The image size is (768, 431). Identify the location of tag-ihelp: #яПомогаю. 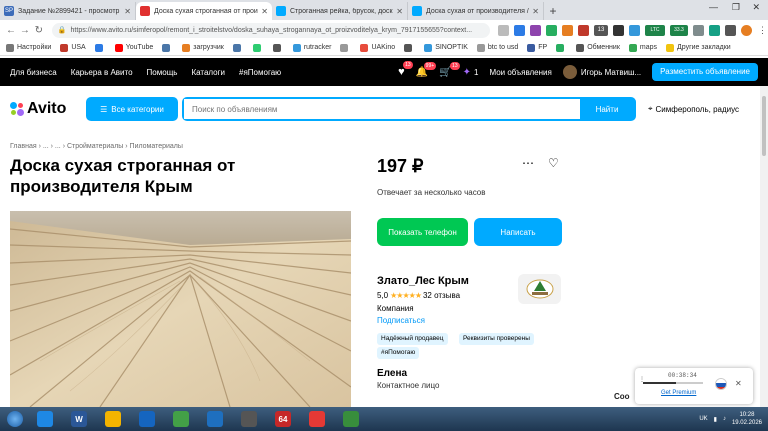
(398, 353).